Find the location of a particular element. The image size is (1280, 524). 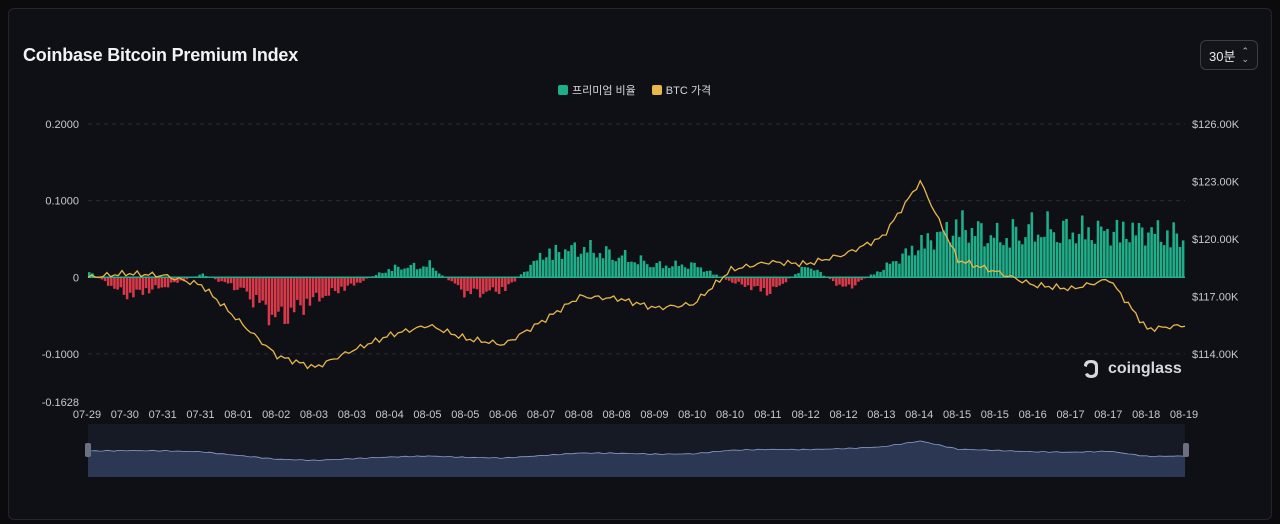

x-tick-label: 08-13 is located at coordinates (881, 415).